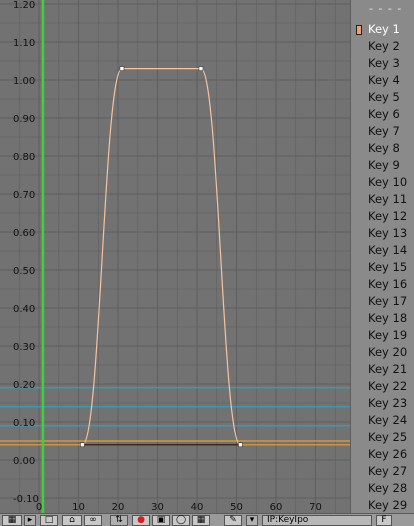  What do you see at coordinates (236, 507) in the screenshot?
I see `x-tick-label: 50` at bounding box center [236, 507].